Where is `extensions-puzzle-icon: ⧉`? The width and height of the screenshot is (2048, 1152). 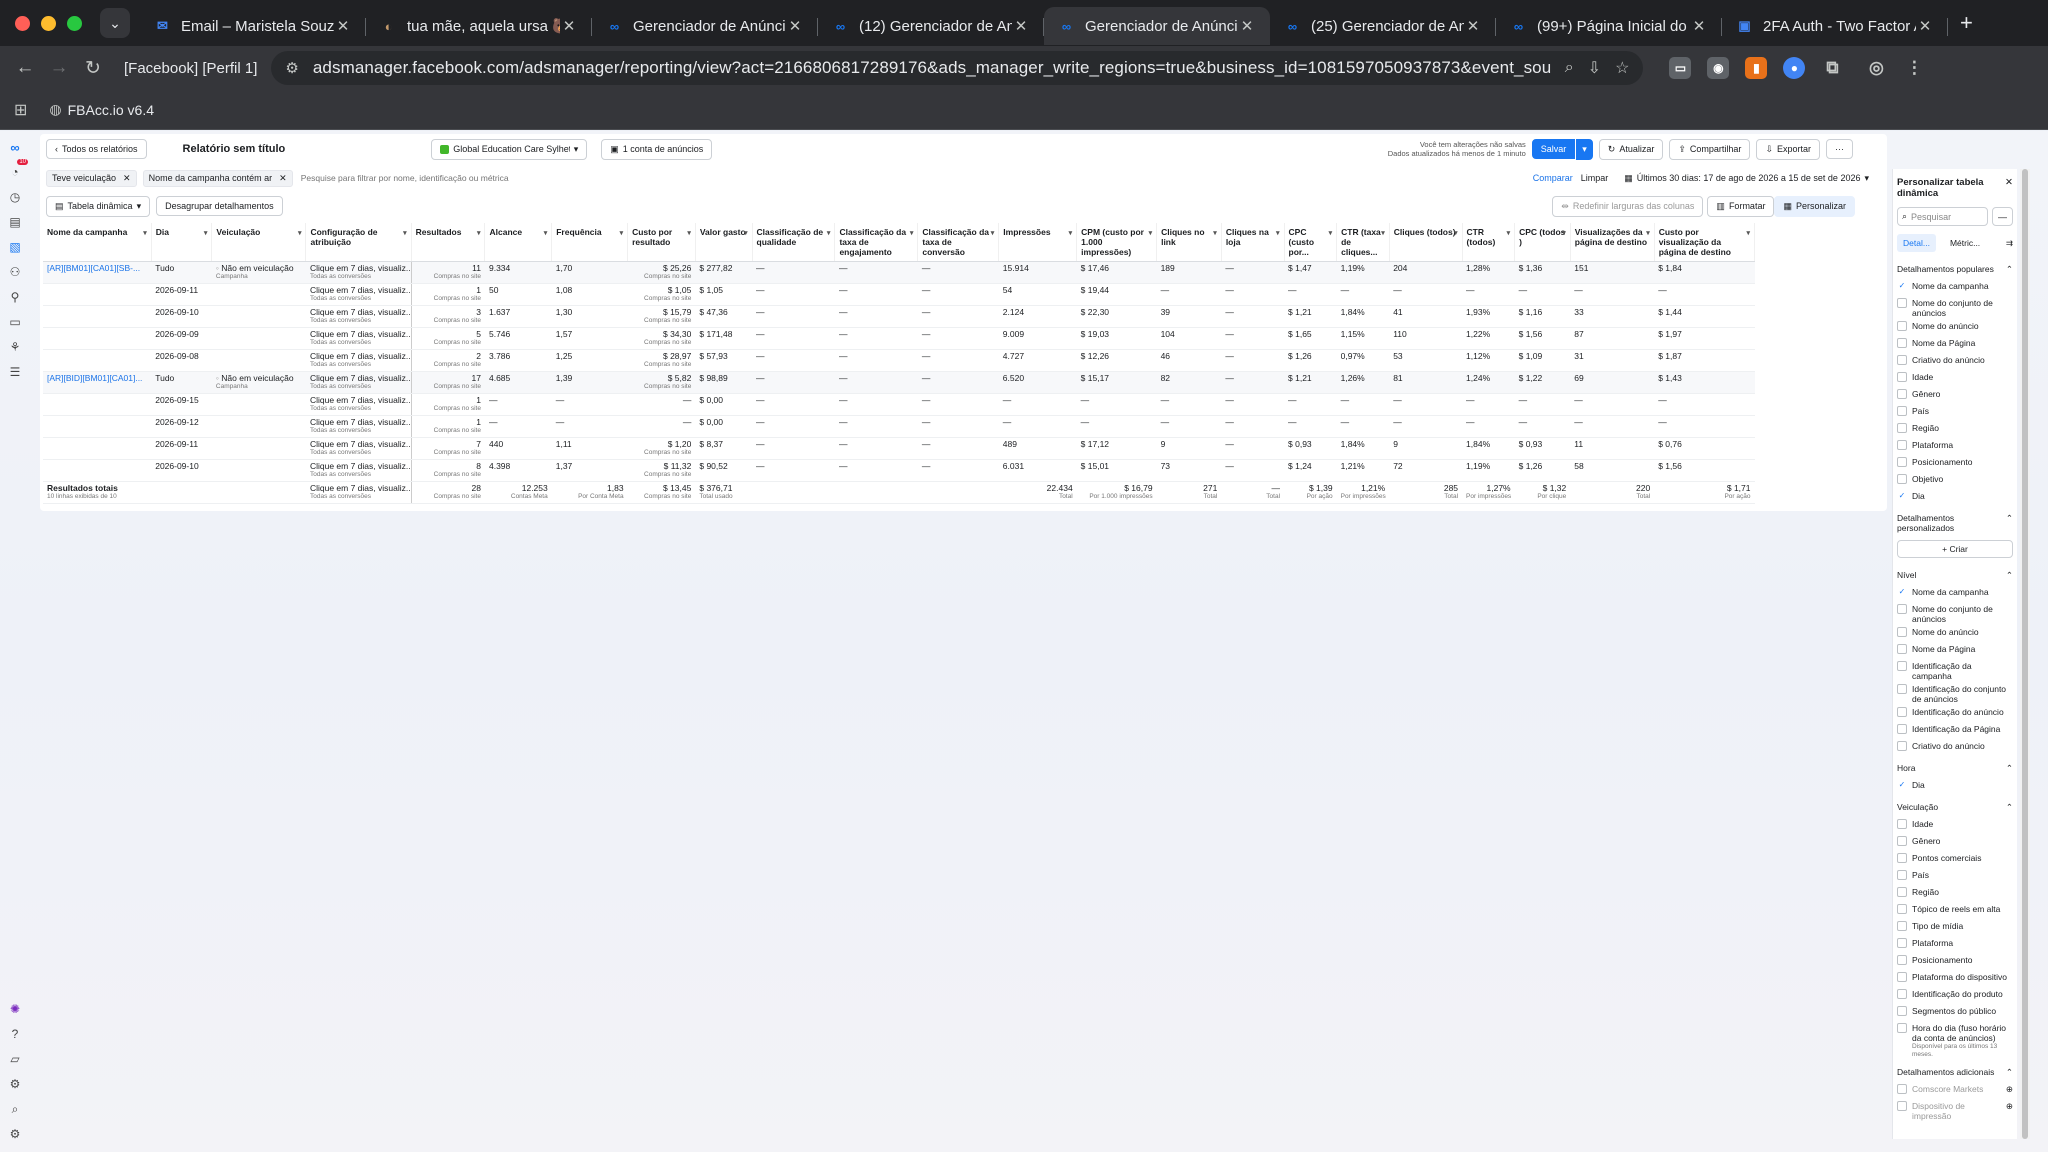
extensions-puzzle-icon: ⧉ is located at coordinates (1832, 68).